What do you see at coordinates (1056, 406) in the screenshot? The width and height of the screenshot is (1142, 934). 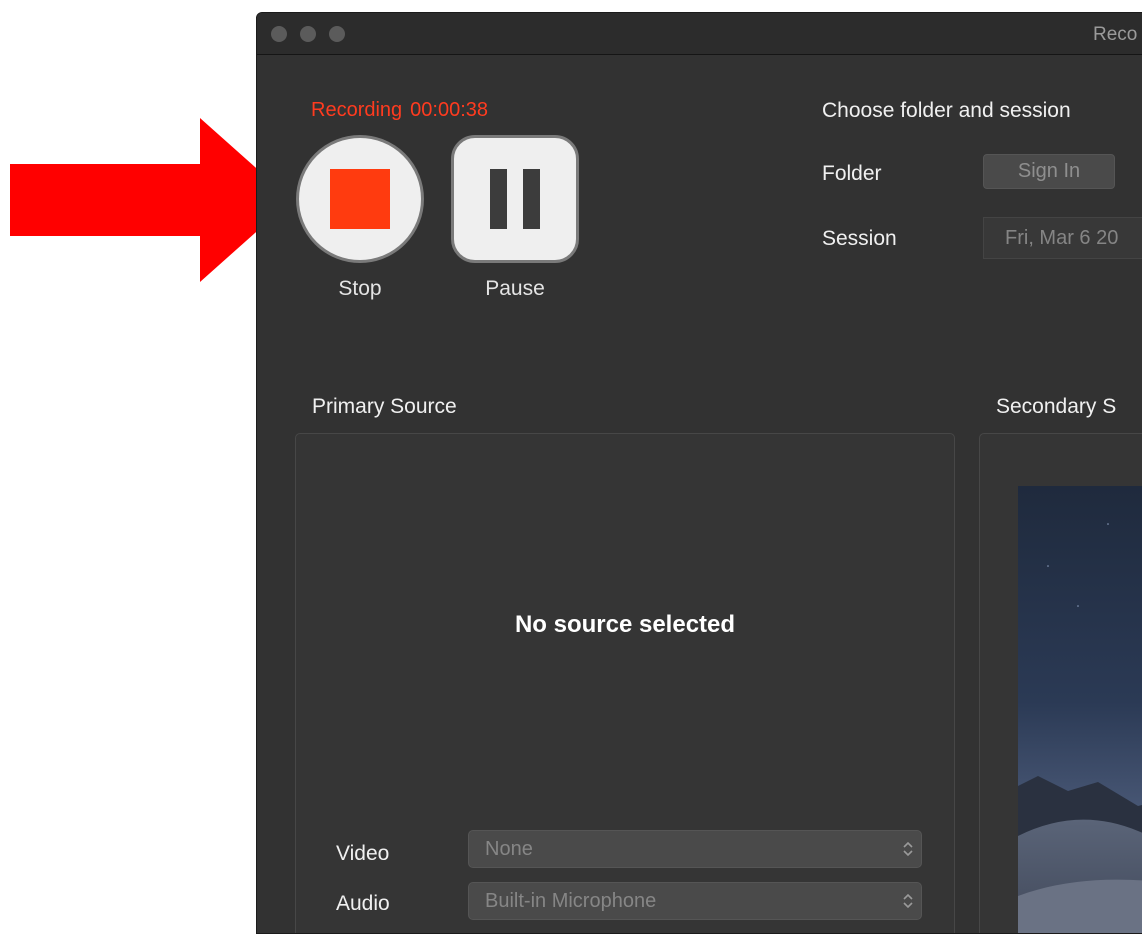 I see `secondary-source-title: Secondary S` at bounding box center [1056, 406].